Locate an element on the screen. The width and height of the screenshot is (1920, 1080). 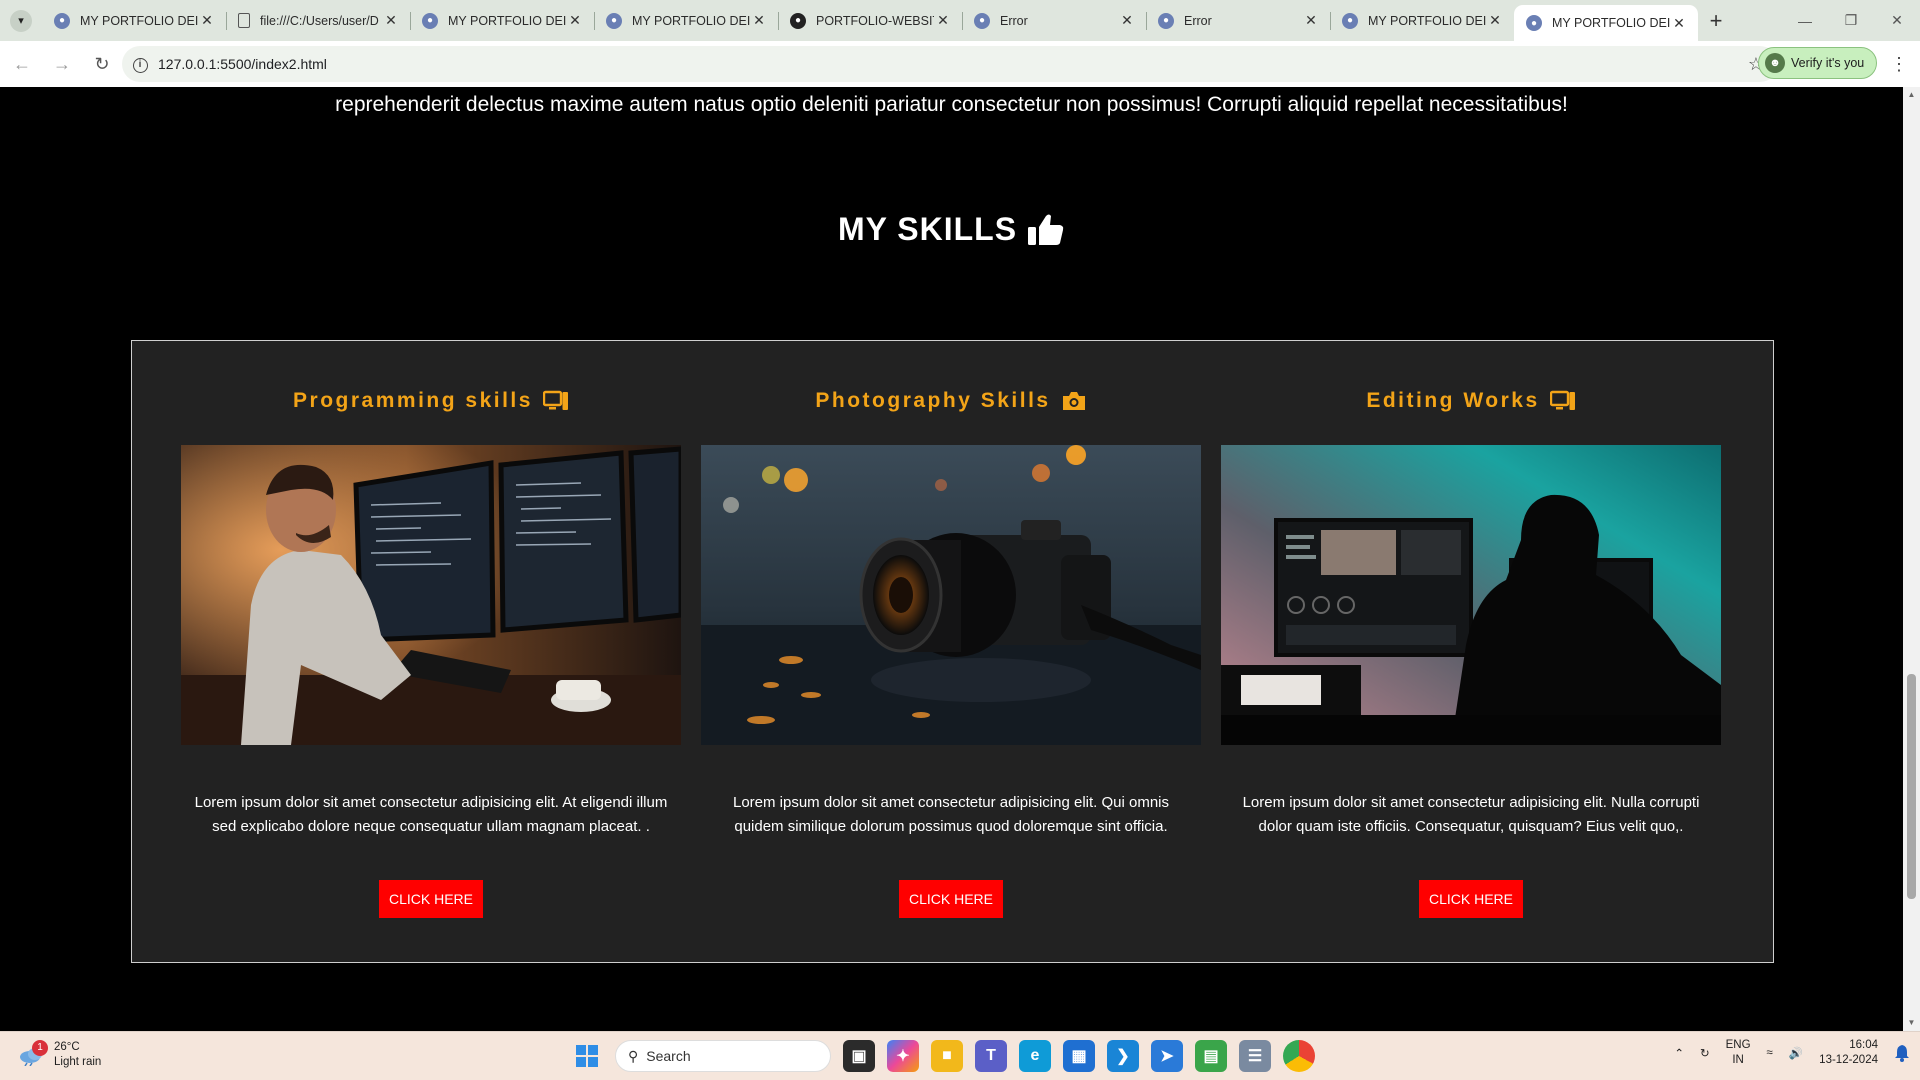
back-button: ← is located at coordinates (22, 64).